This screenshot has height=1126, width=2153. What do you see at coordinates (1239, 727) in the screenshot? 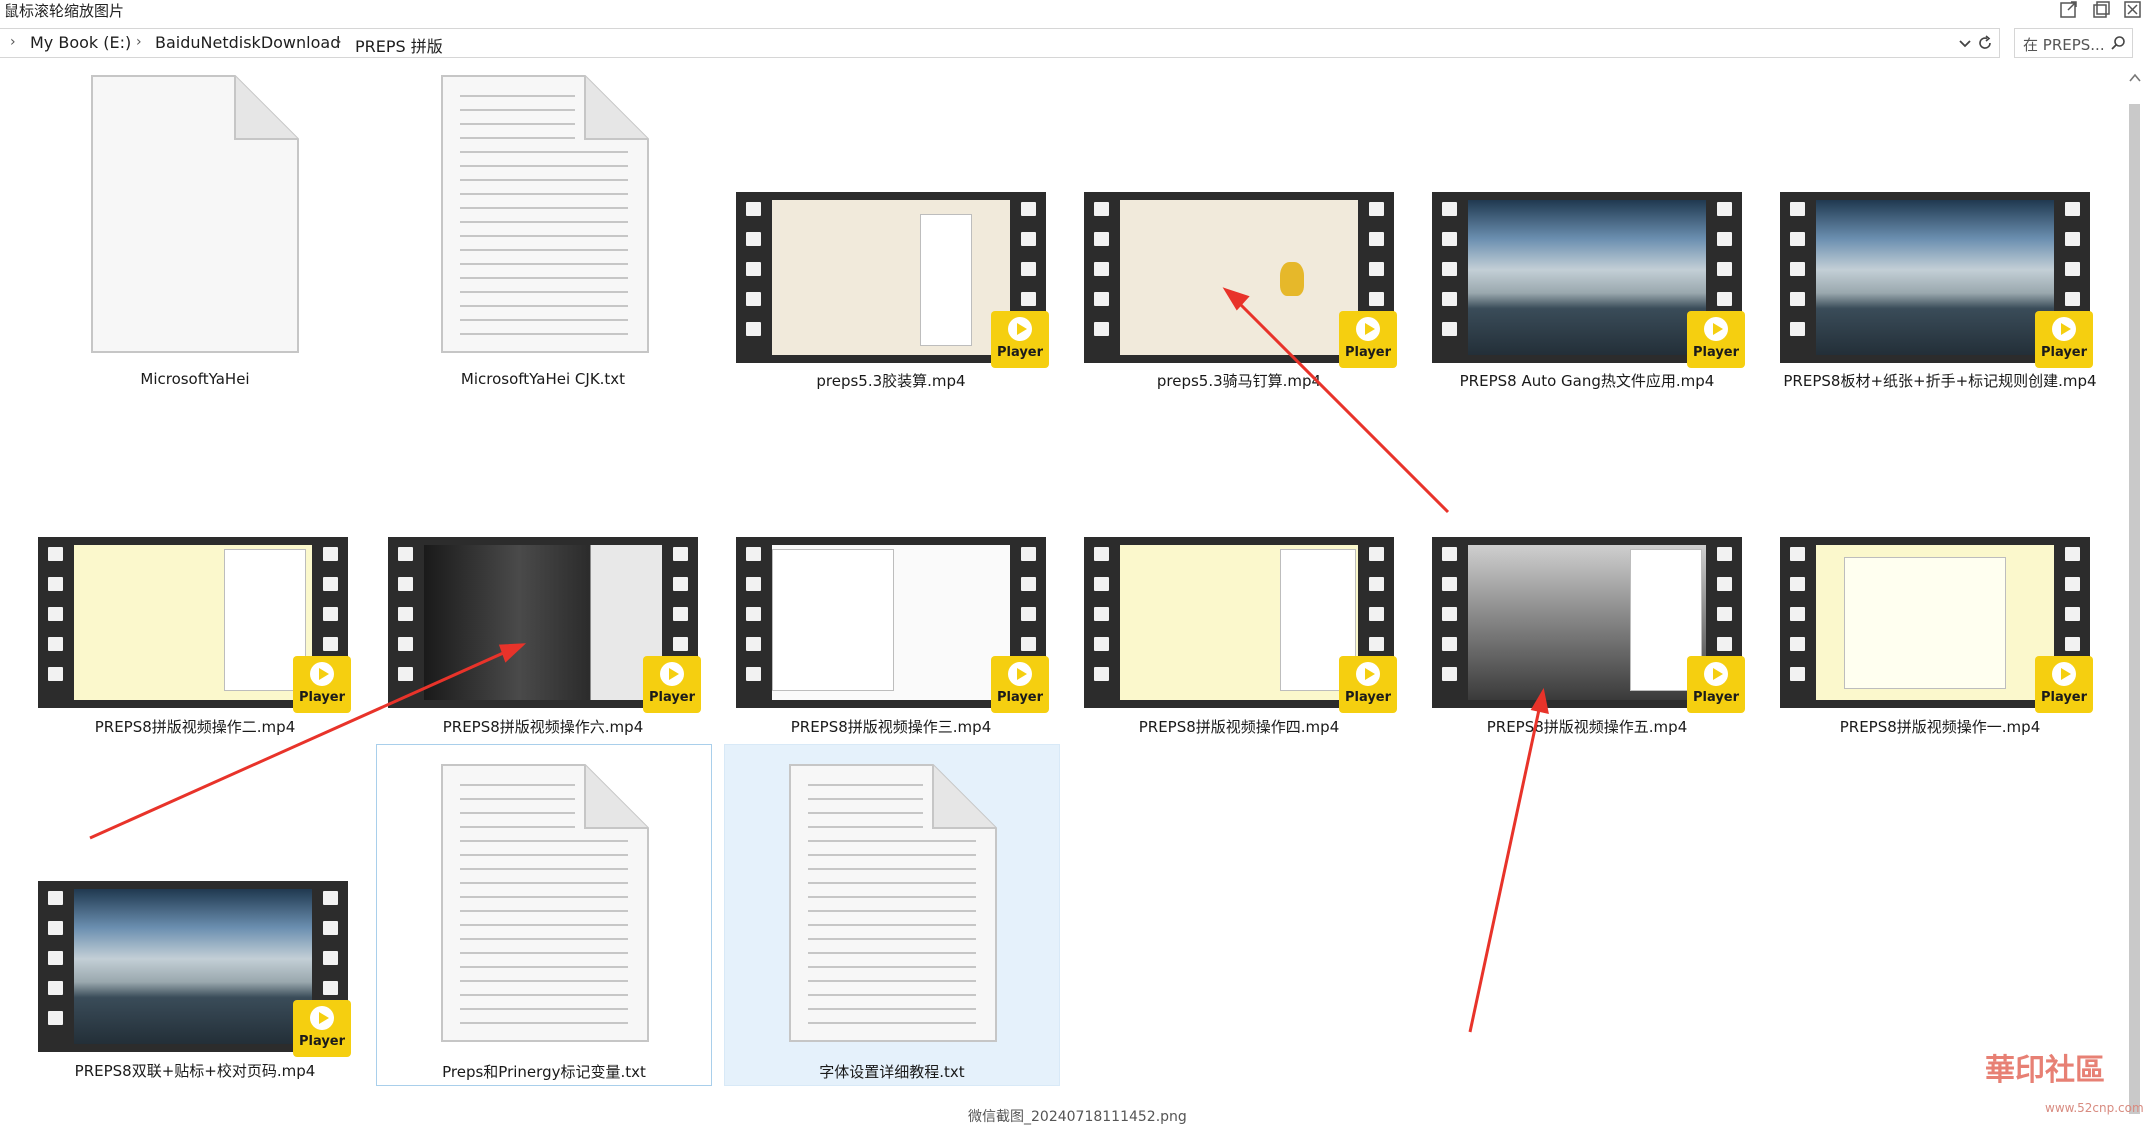
I see `file-name: PREPS8拼版视频操作四.mp4` at bounding box center [1239, 727].